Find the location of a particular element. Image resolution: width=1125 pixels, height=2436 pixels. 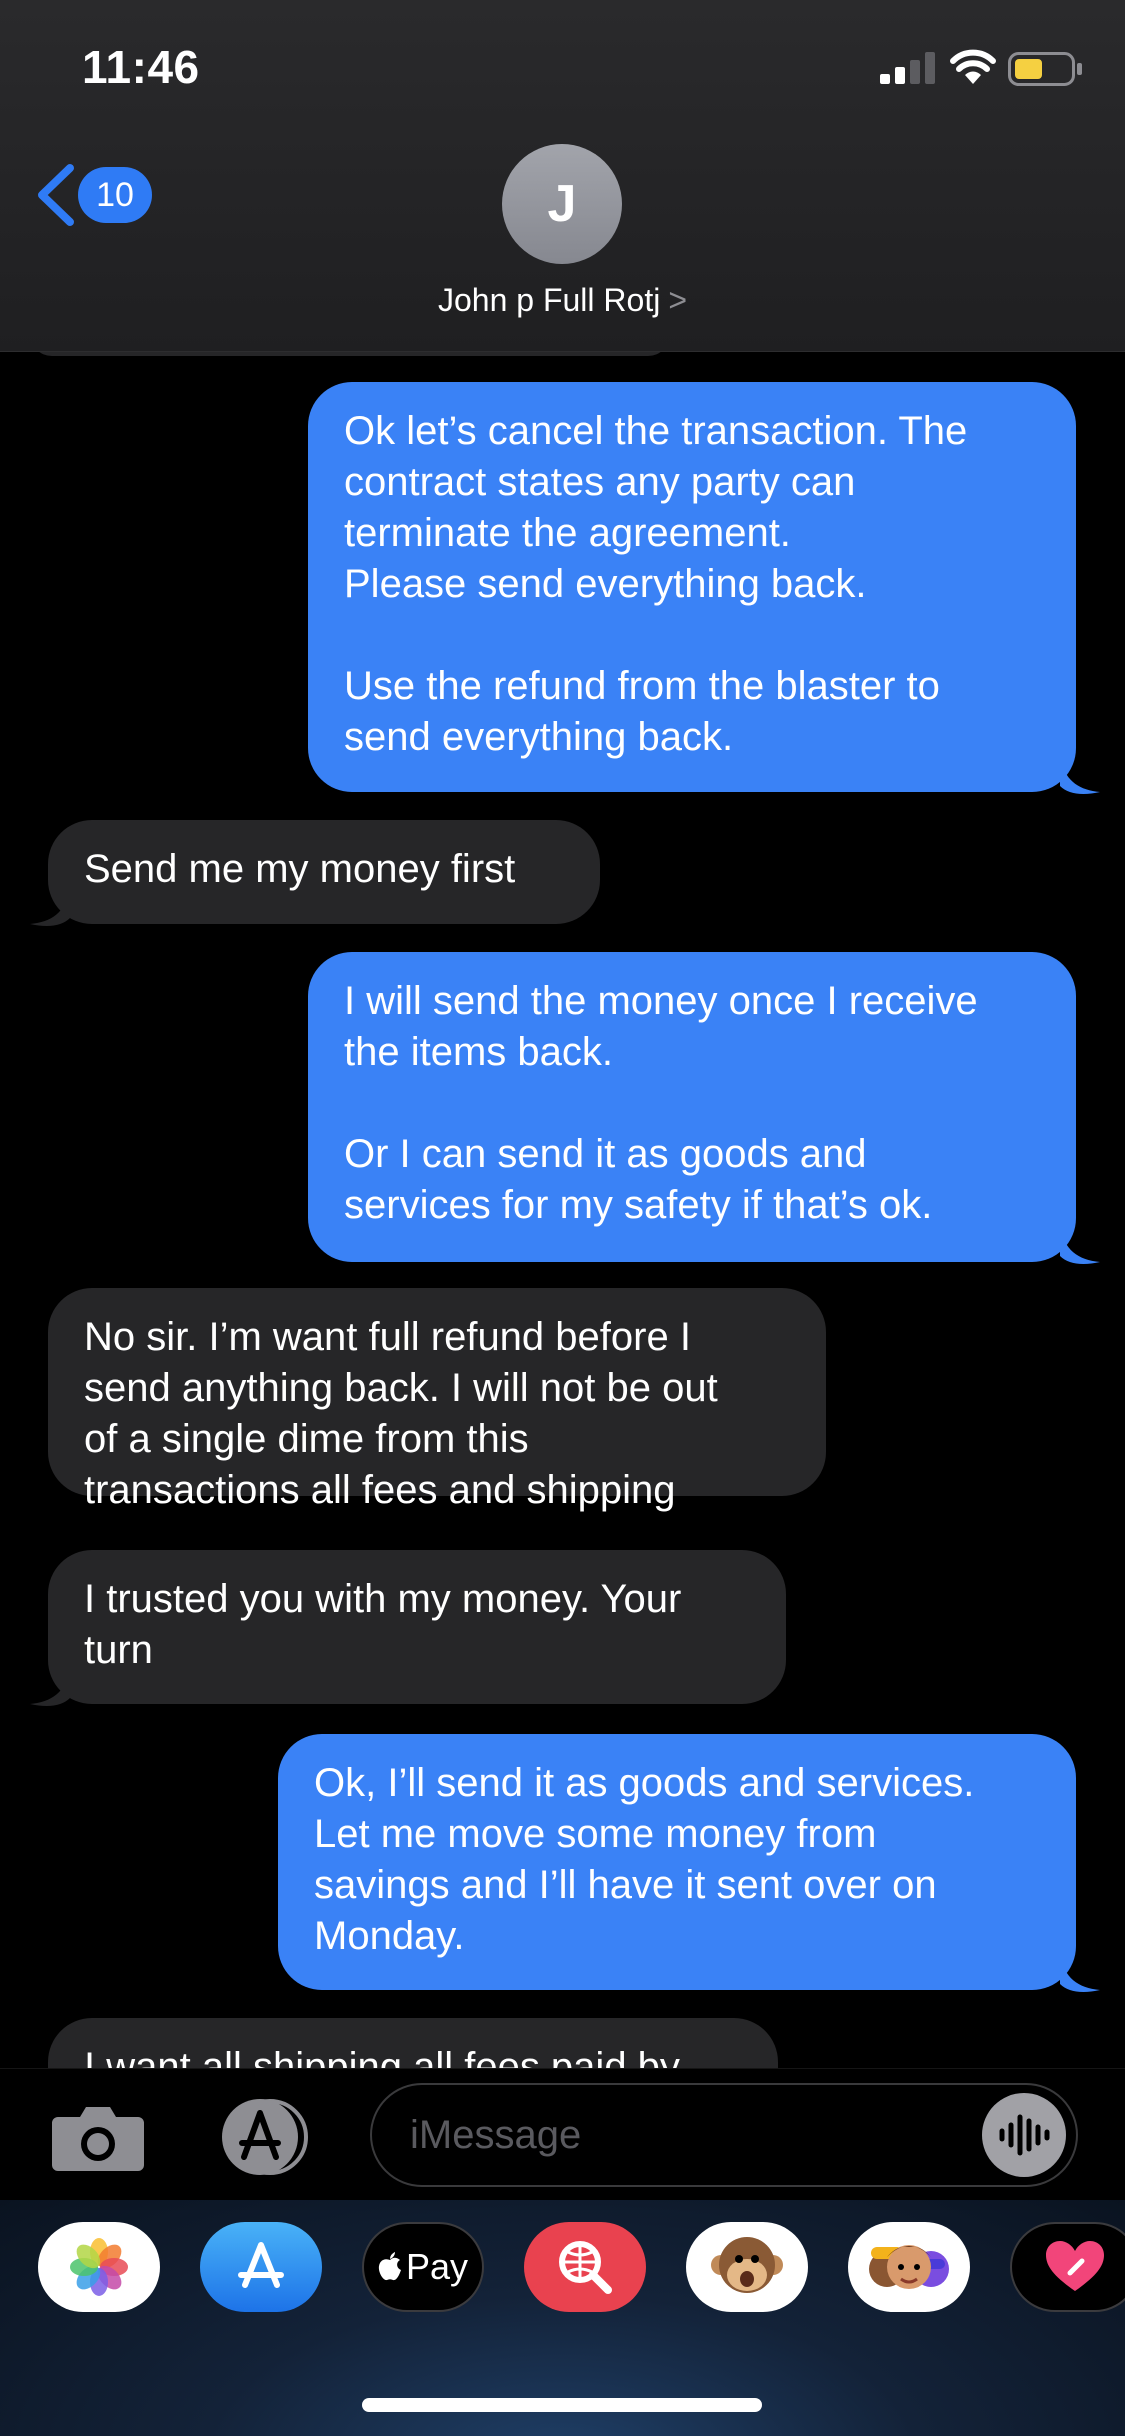

unread-count-badge: 10 is located at coordinates (115, 195).